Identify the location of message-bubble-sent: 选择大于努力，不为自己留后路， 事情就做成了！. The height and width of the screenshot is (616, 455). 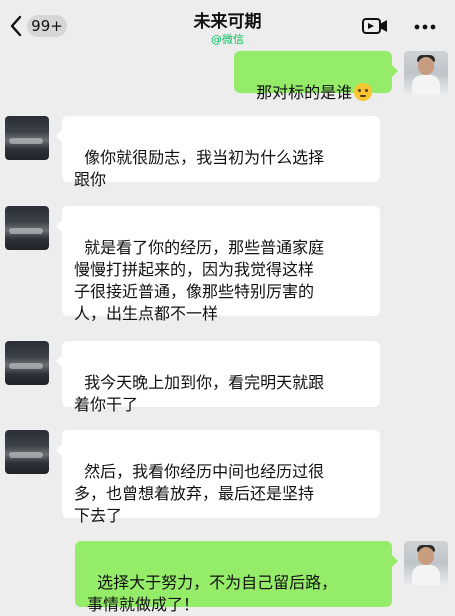
(236, 577).